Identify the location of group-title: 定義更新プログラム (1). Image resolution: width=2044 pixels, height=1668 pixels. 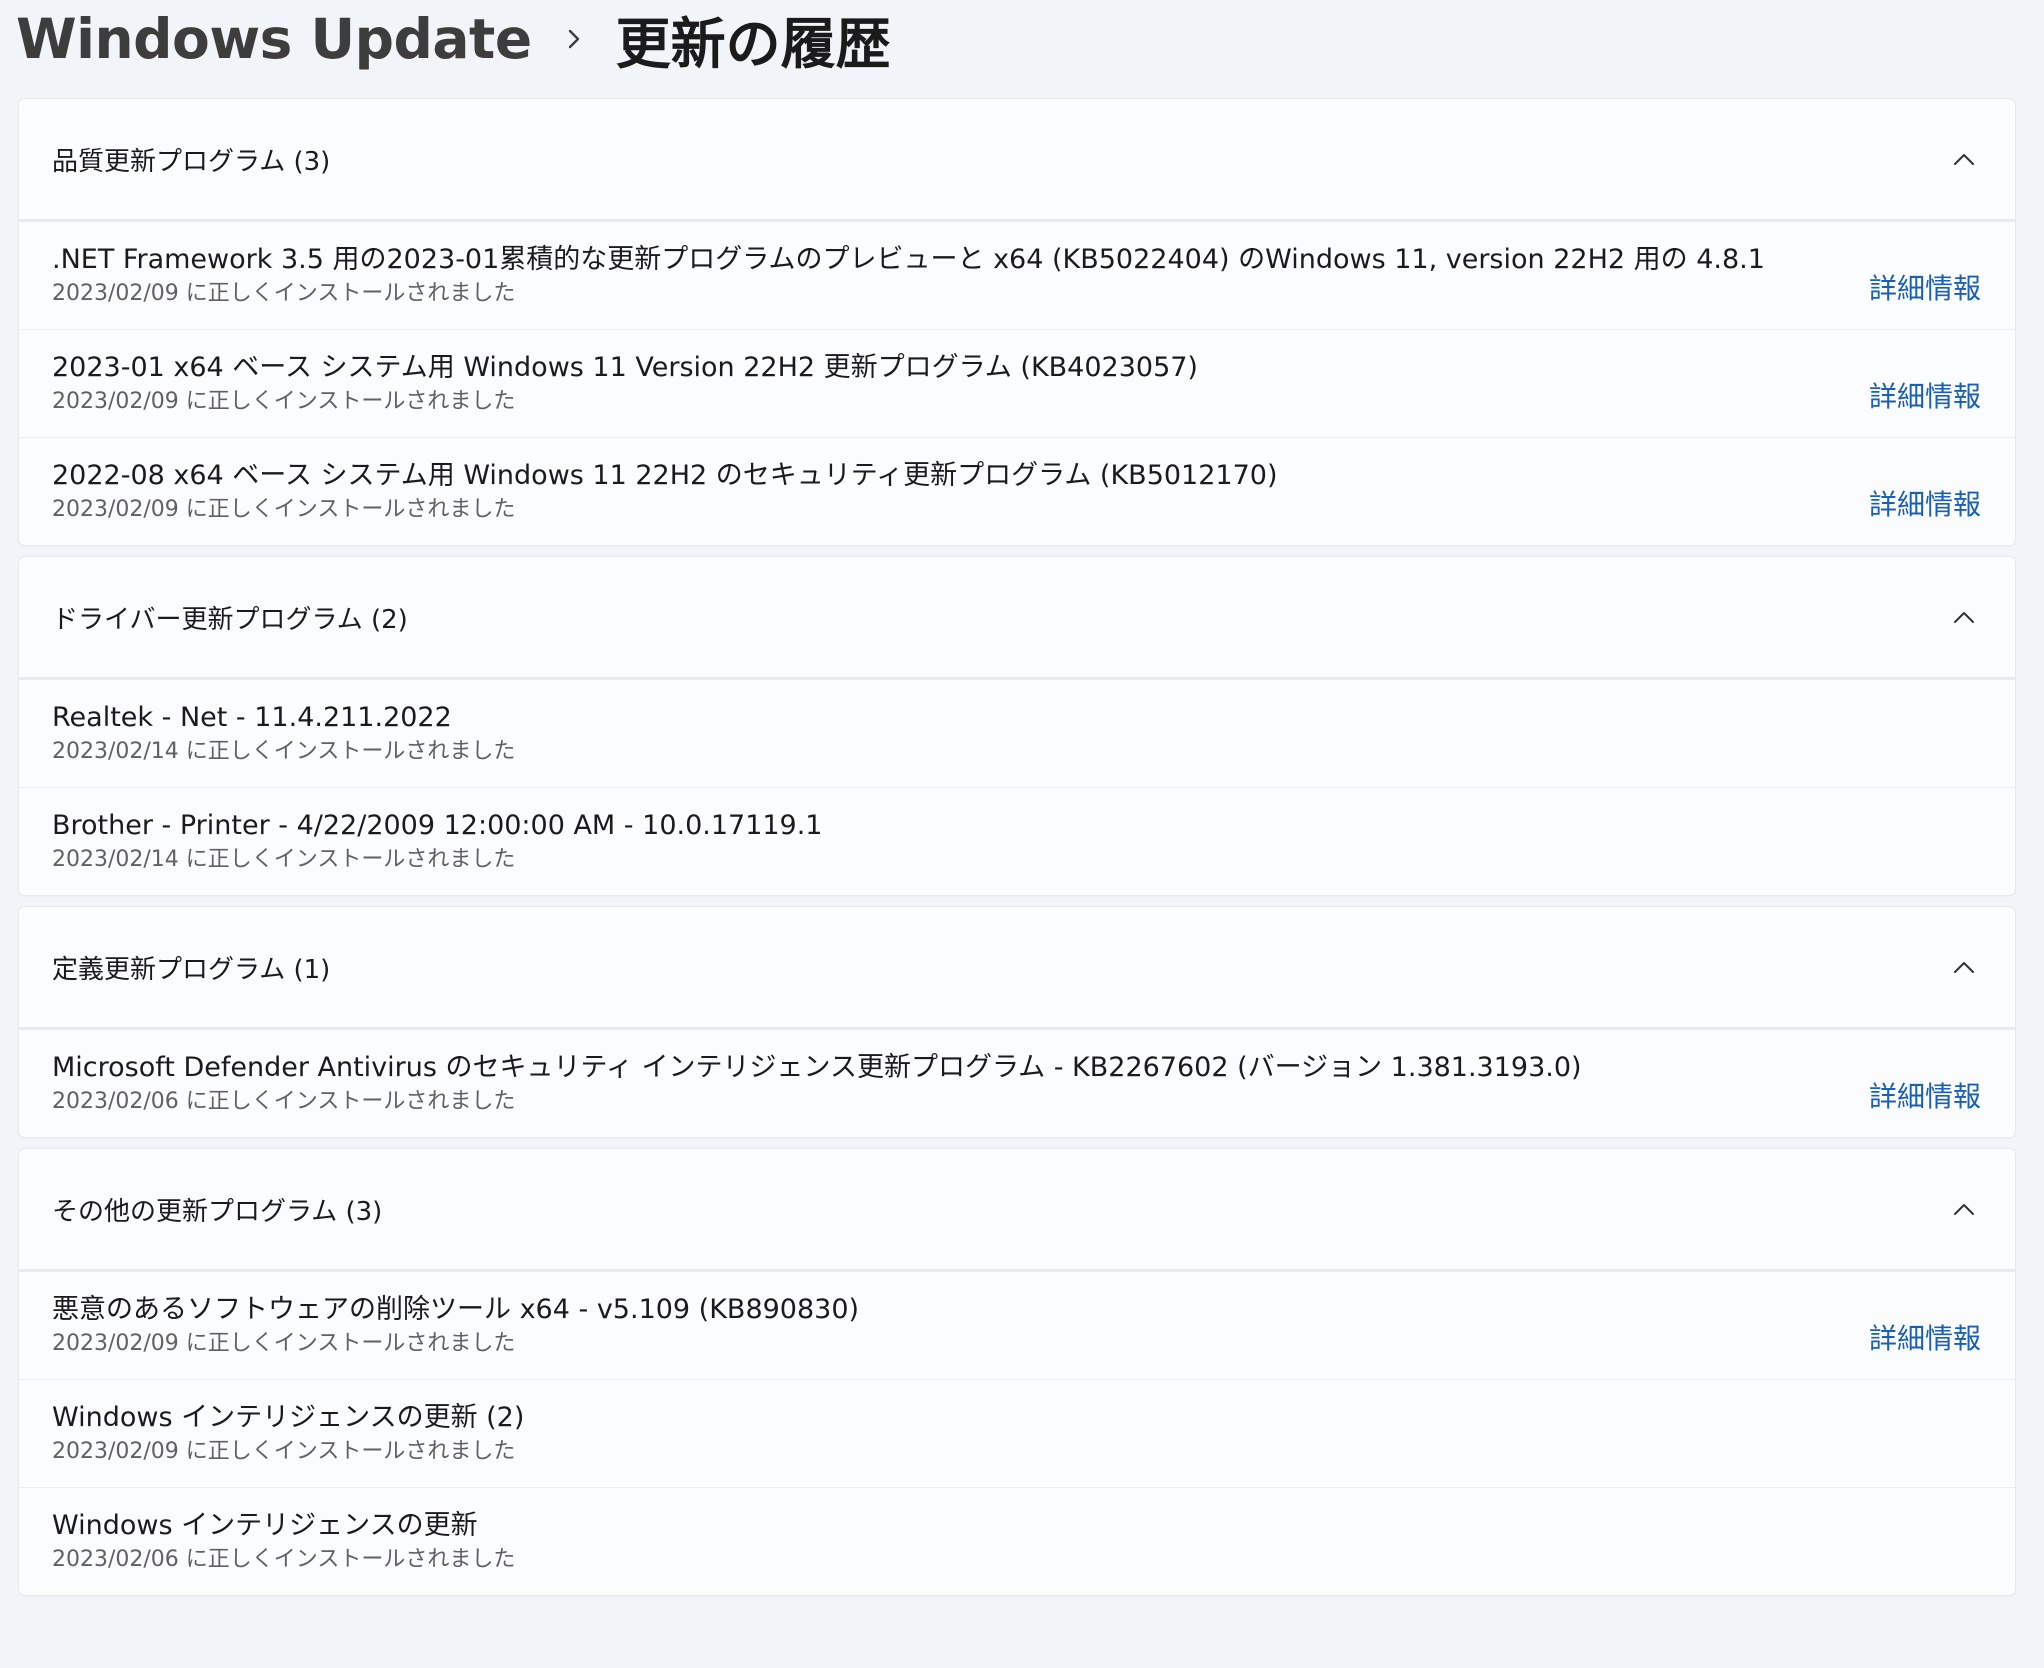
(191, 969).